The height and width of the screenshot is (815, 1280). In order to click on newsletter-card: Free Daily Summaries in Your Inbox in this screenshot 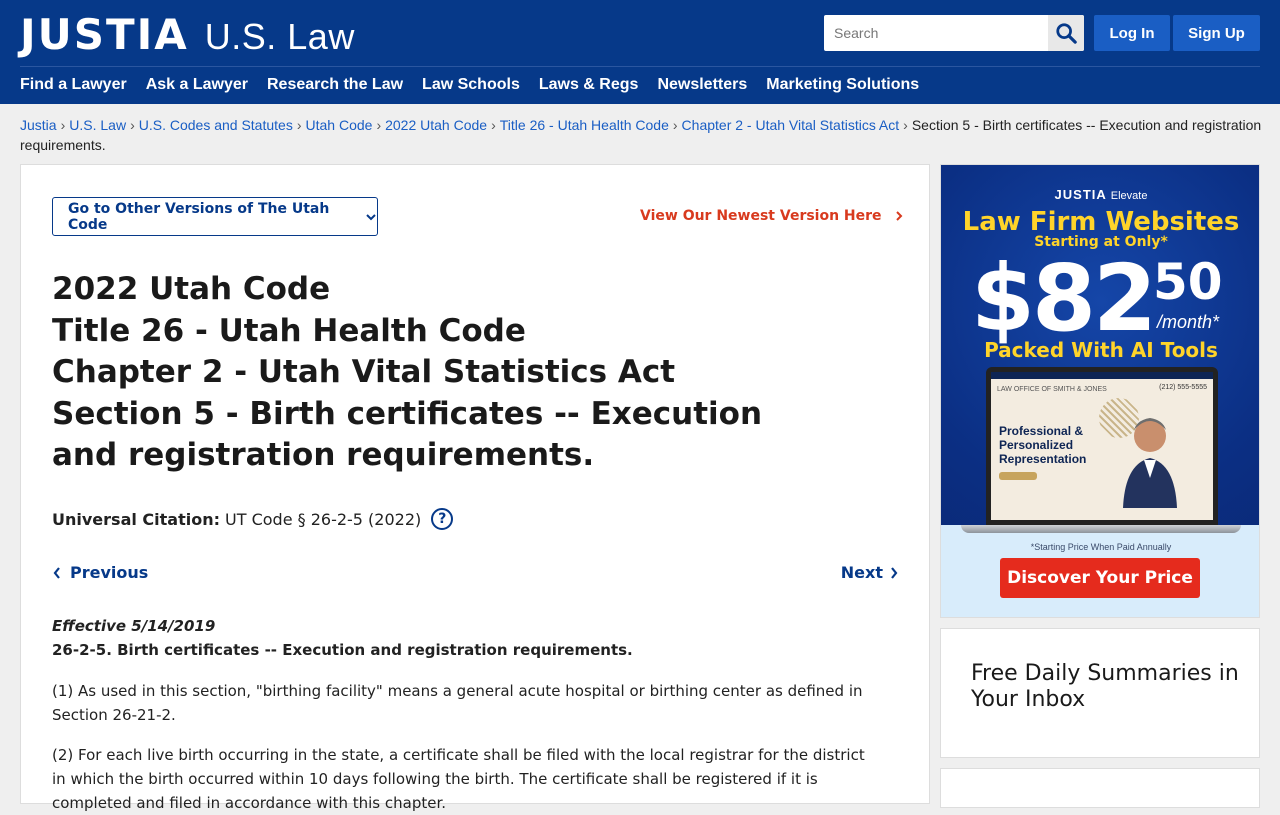, I will do `click(1100, 693)`.